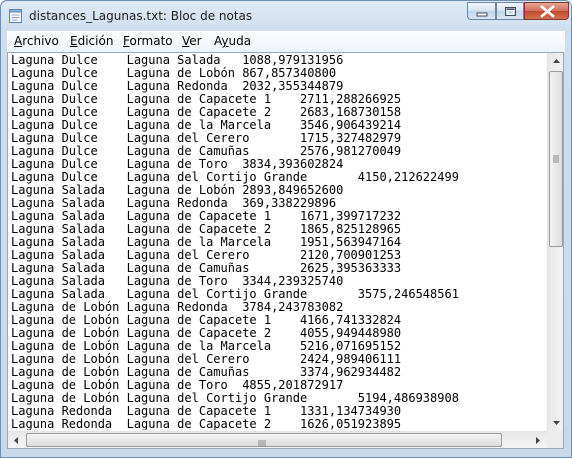  I want to click on close-button, so click(546, 11).